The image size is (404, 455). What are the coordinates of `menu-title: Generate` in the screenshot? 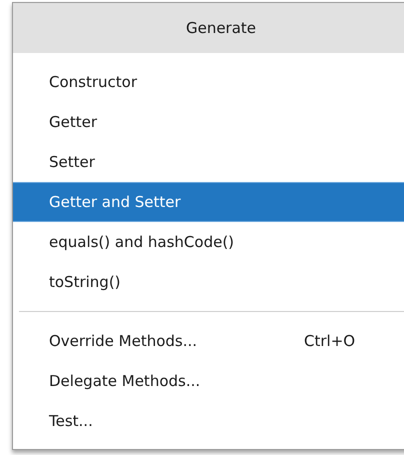 It's located at (208, 28).